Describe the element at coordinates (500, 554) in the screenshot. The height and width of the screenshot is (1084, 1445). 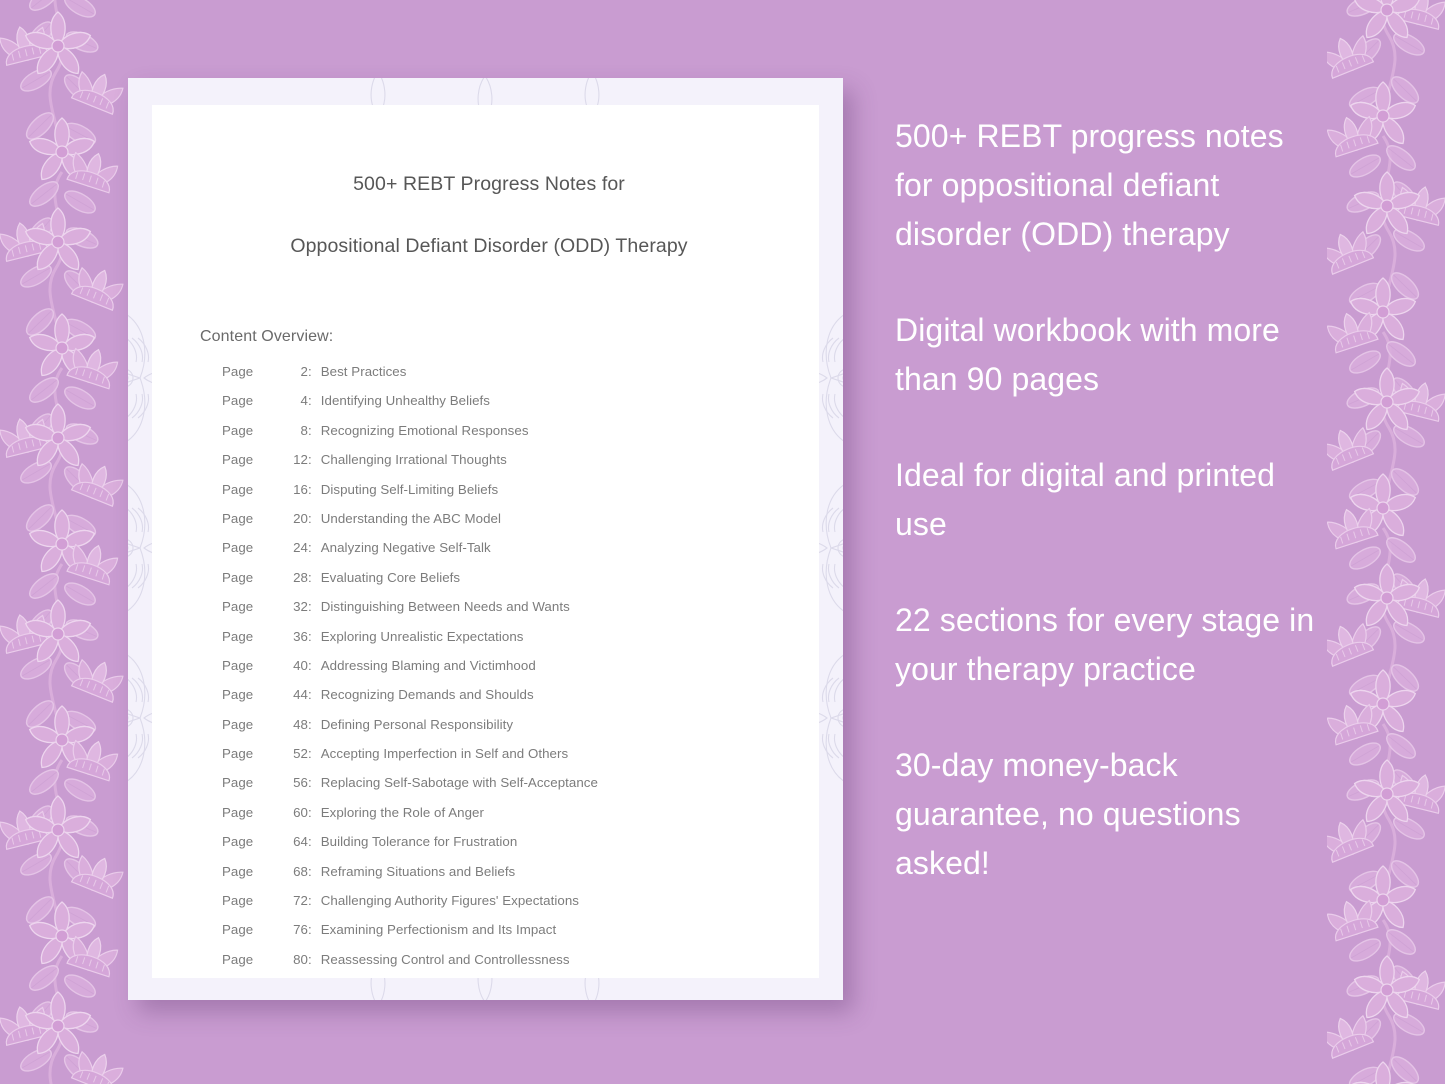
I see `toc-entry: Page 24: Analyzing Negative Self-Talk` at that location.